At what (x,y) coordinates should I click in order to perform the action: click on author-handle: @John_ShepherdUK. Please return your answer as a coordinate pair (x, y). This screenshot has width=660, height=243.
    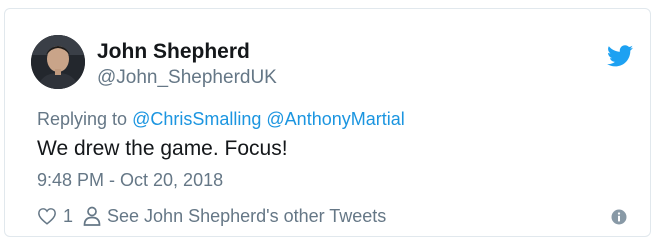
    Looking at the image, I should click on (187, 78).